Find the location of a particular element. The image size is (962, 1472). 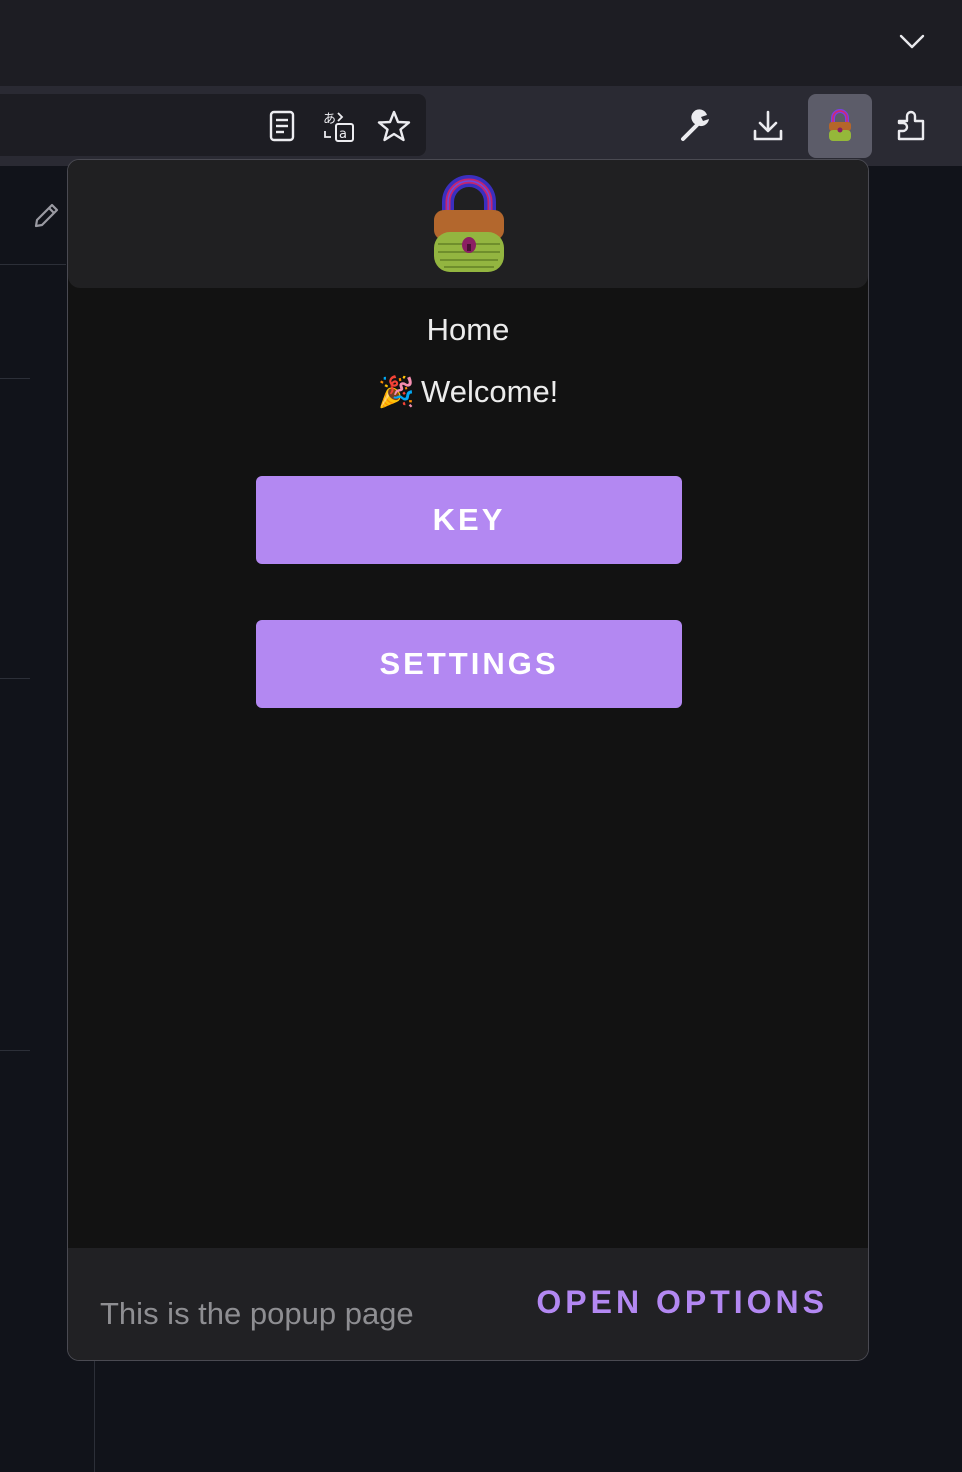

bookmark-button is located at coordinates (394, 126).